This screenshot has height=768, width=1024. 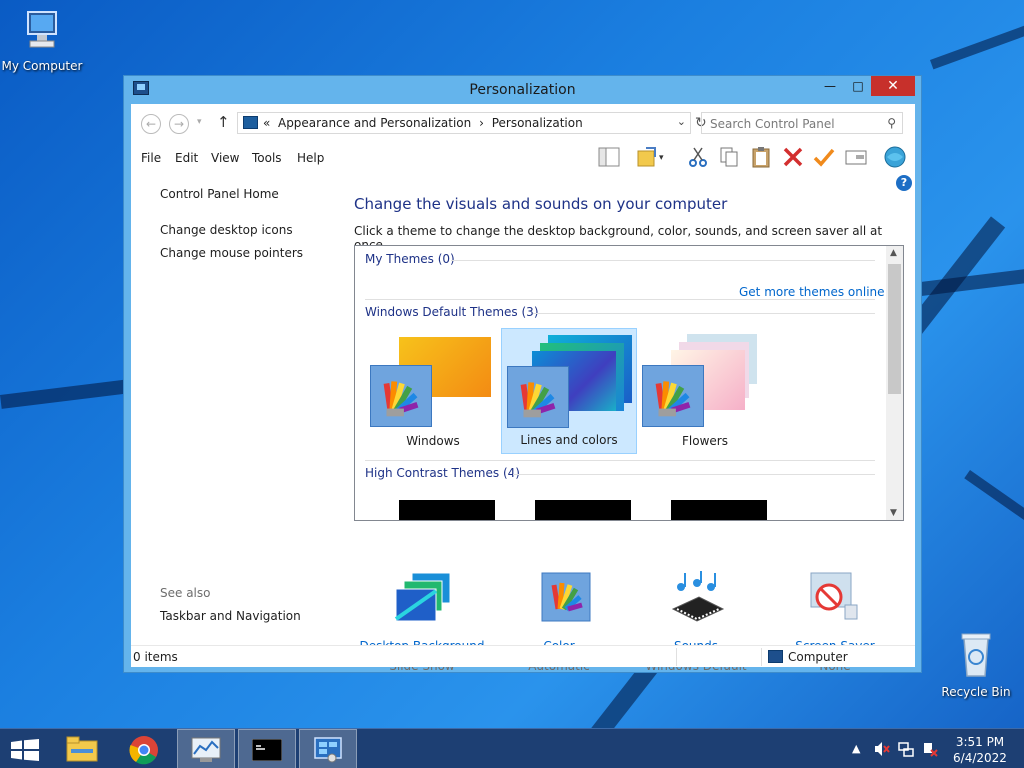 I want to click on theme-flowers: Flowers, so click(x=705, y=391).